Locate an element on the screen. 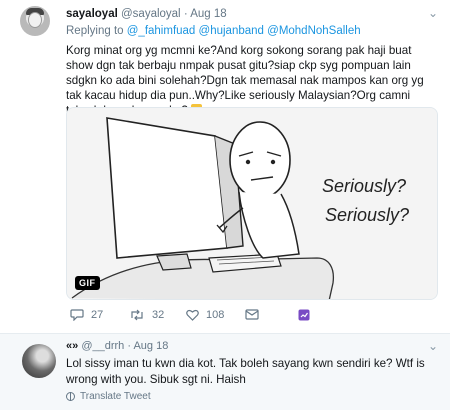  translate-tweet-link: Translate Tweet is located at coordinates (108, 396).